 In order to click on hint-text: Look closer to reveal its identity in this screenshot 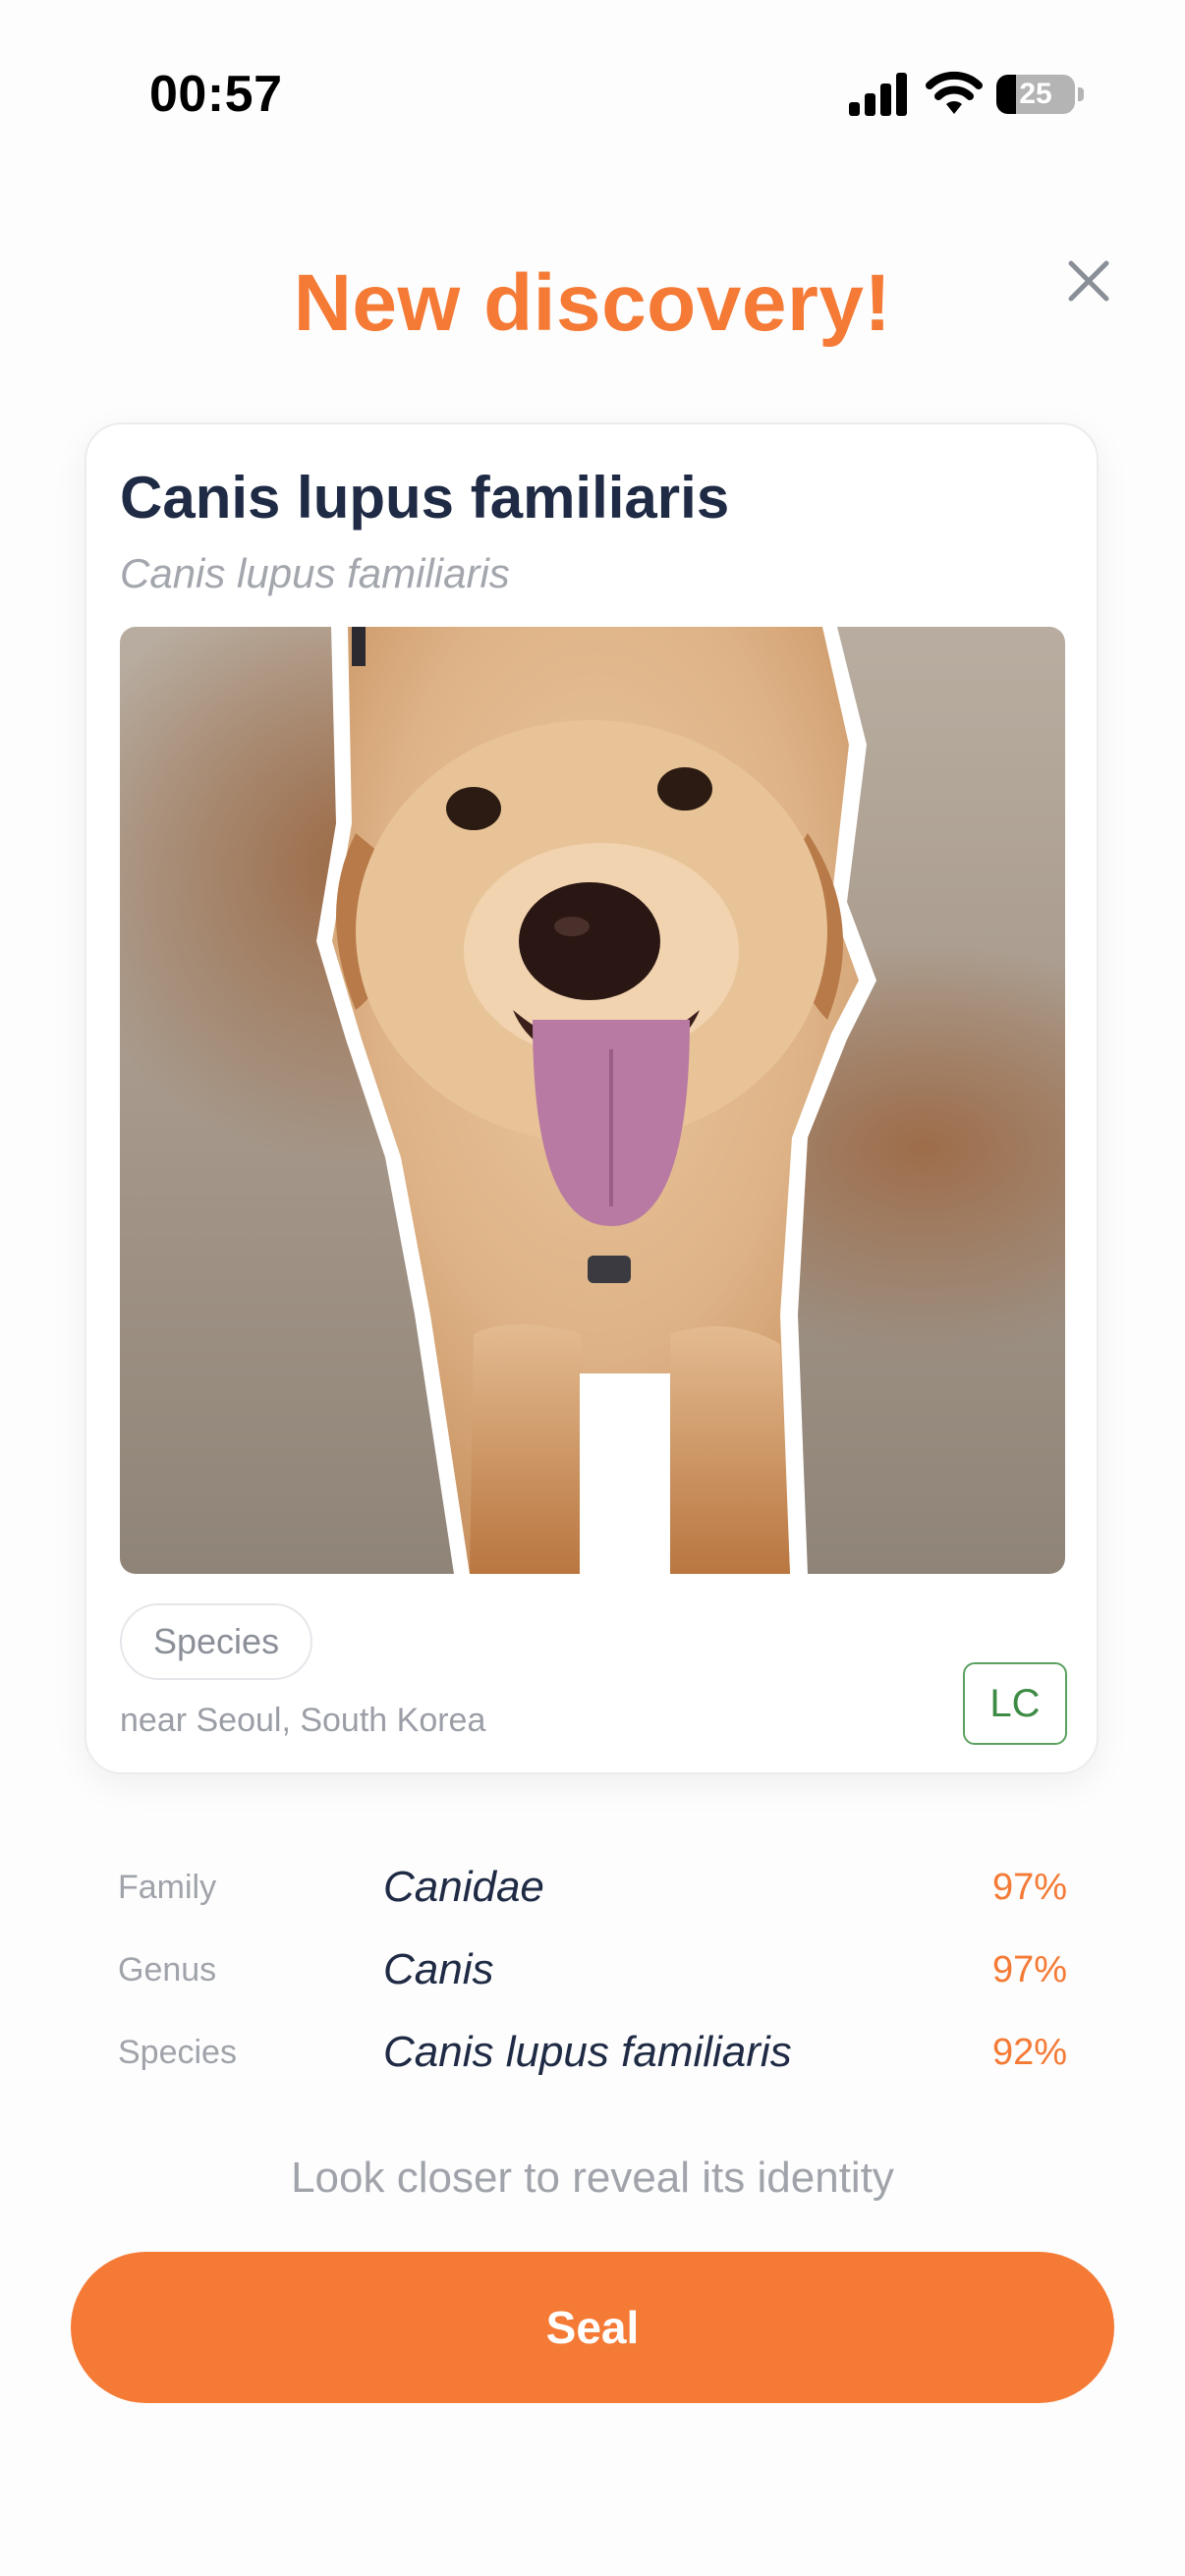, I will do `click(592, 2178)`.